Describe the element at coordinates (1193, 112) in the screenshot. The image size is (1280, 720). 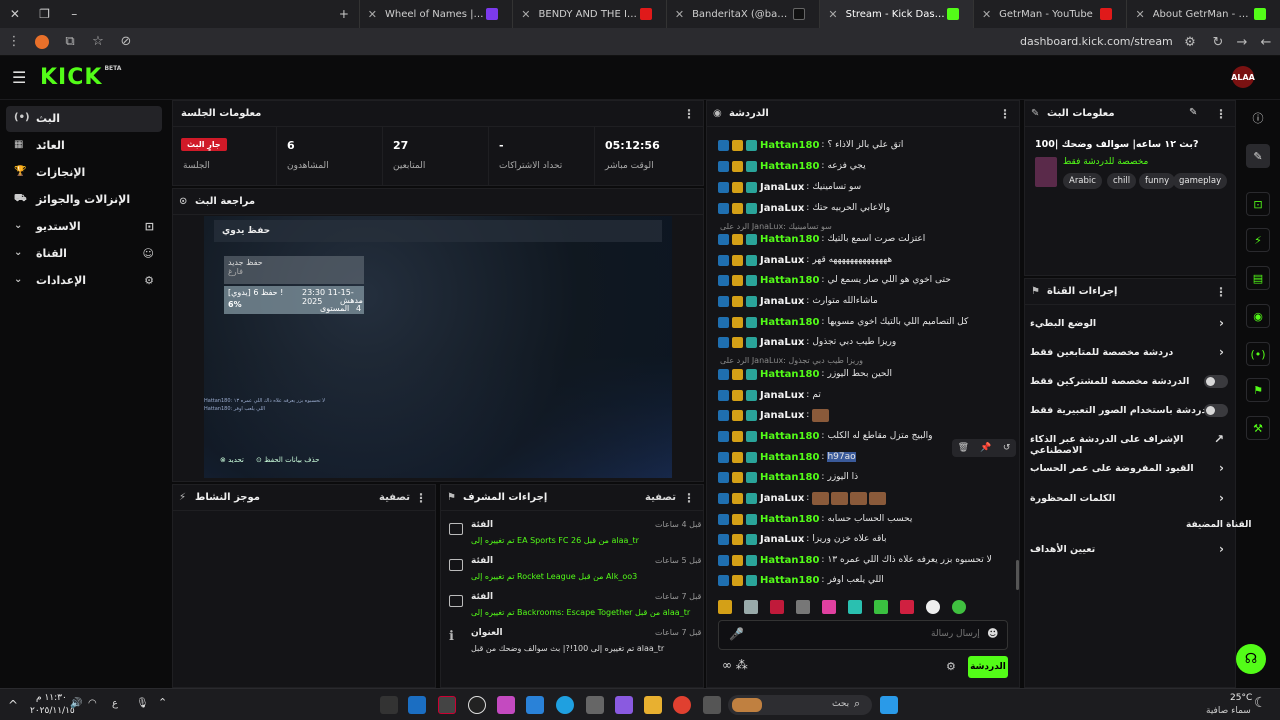
I see `edit-icon: ✎` at that location.